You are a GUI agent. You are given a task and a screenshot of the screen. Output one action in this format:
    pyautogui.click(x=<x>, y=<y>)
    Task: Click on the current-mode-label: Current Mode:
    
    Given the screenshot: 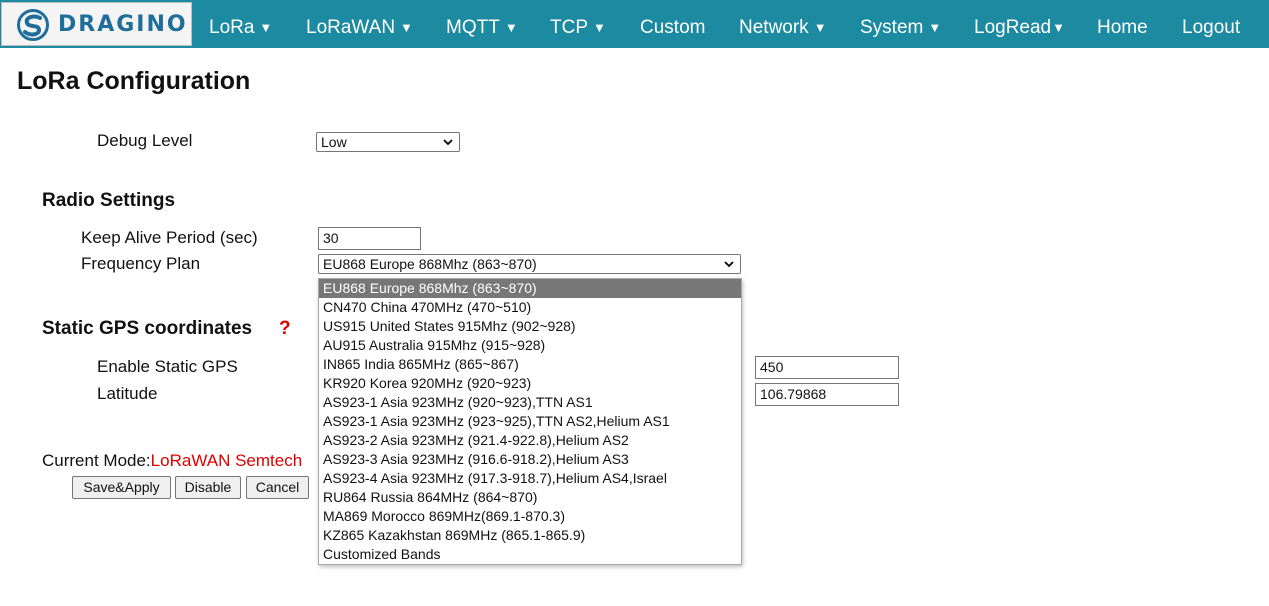 What is the action you would take?
    pyautogui.click(x=96, y=460)
    